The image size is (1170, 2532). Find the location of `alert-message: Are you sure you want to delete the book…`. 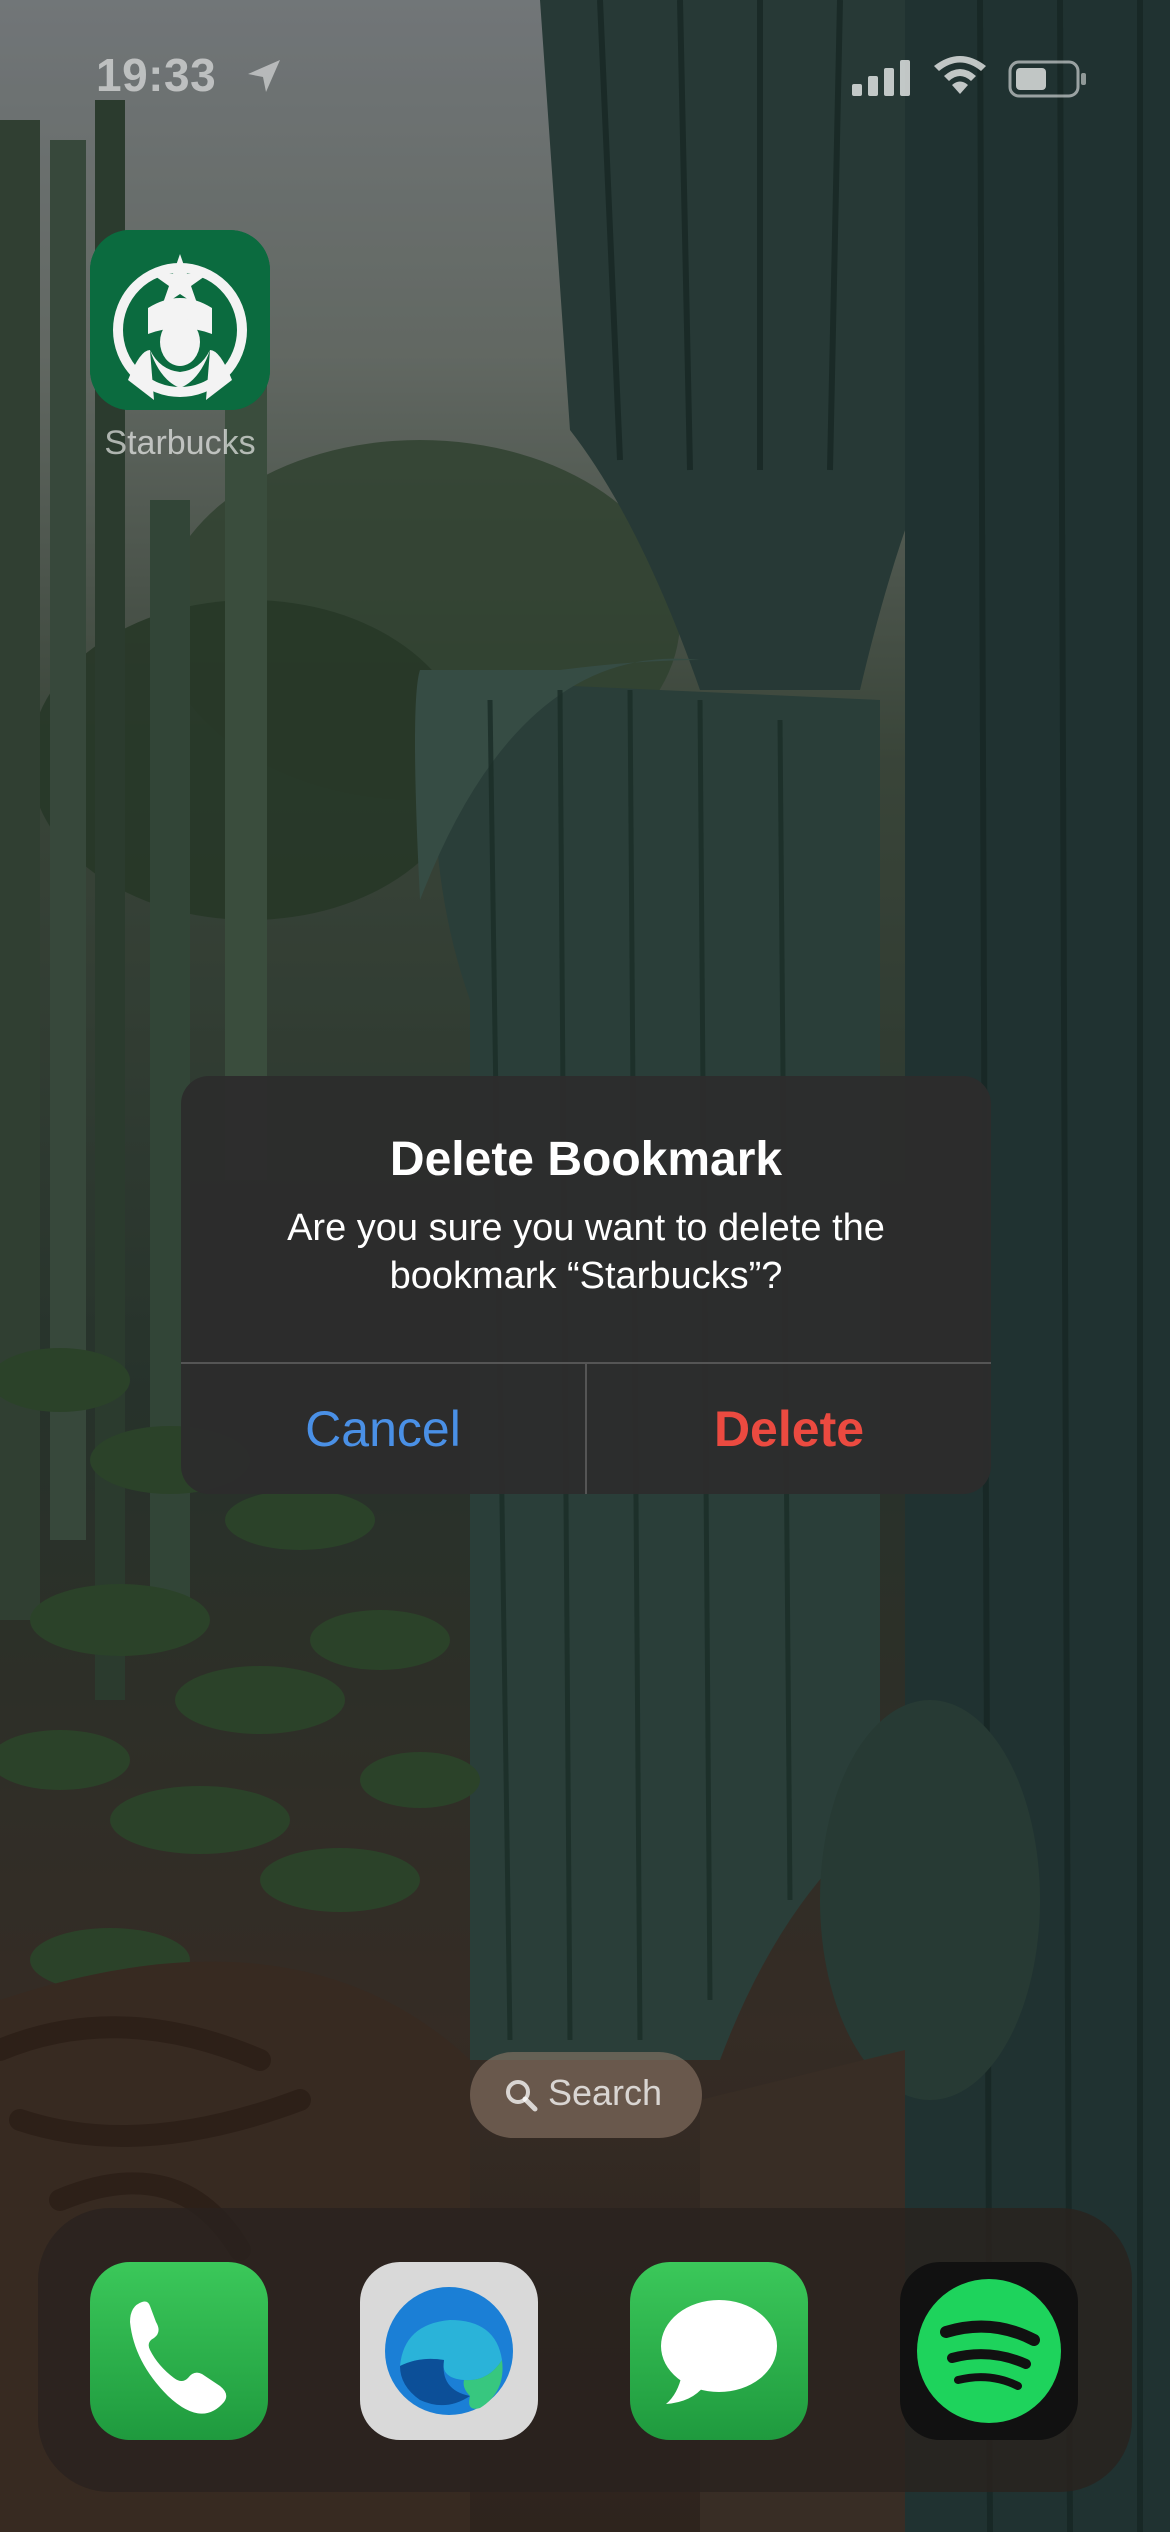

alert-message: Are you sure you want to delete the book… is located at coordinates (586, 1252).